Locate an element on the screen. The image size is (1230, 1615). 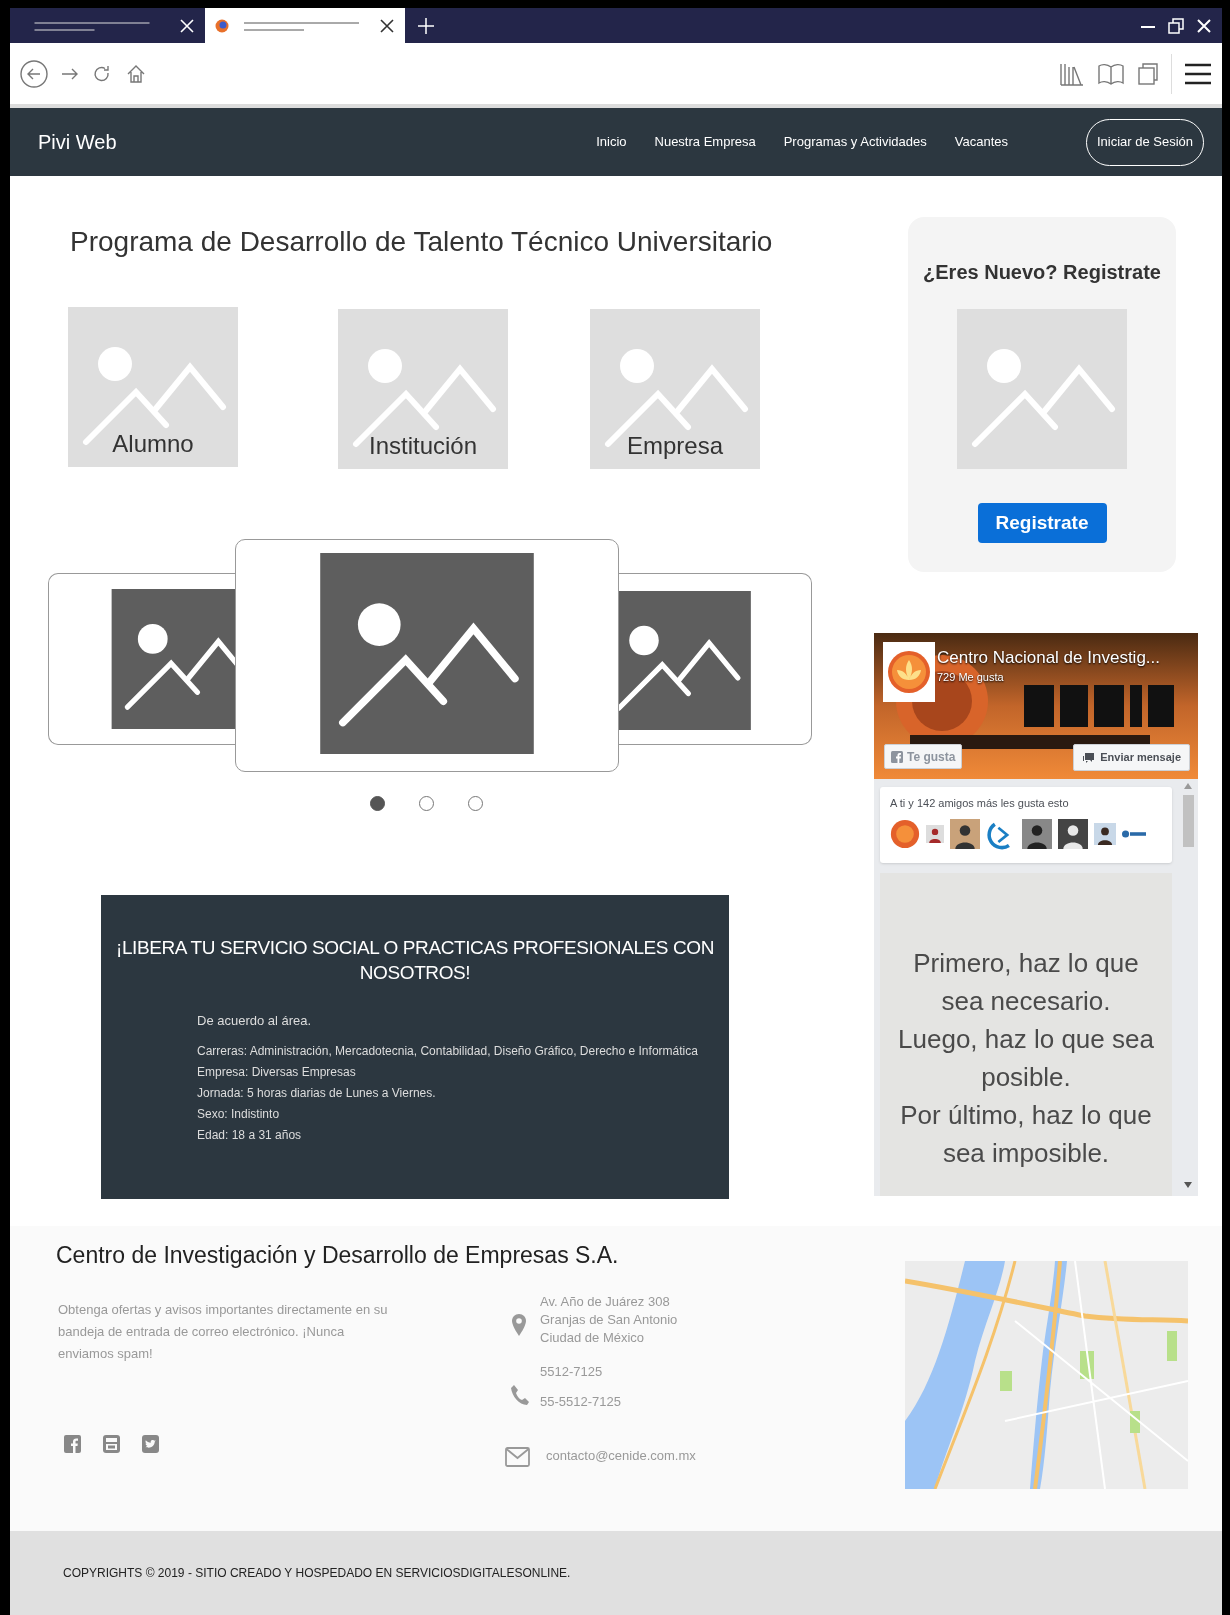
message-button: Enviar mensaje is located at coordinates (1131, 757).